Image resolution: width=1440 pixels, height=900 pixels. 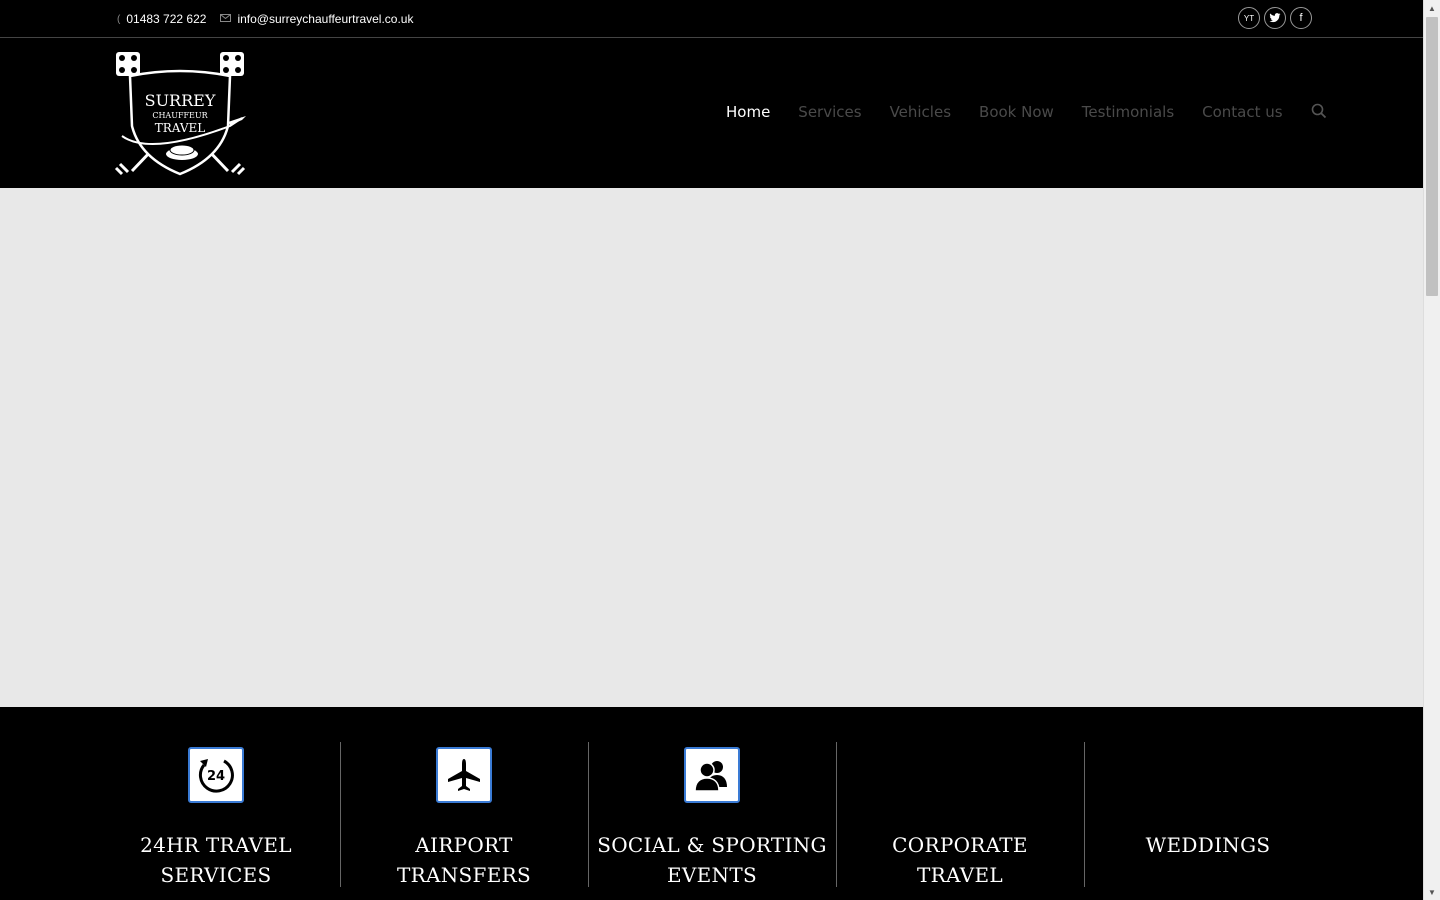 What do you see at coordinates (960, 845) in the screenshot?
I see `service-title-line1: CORPORATE` at bounding box center [960, 845].